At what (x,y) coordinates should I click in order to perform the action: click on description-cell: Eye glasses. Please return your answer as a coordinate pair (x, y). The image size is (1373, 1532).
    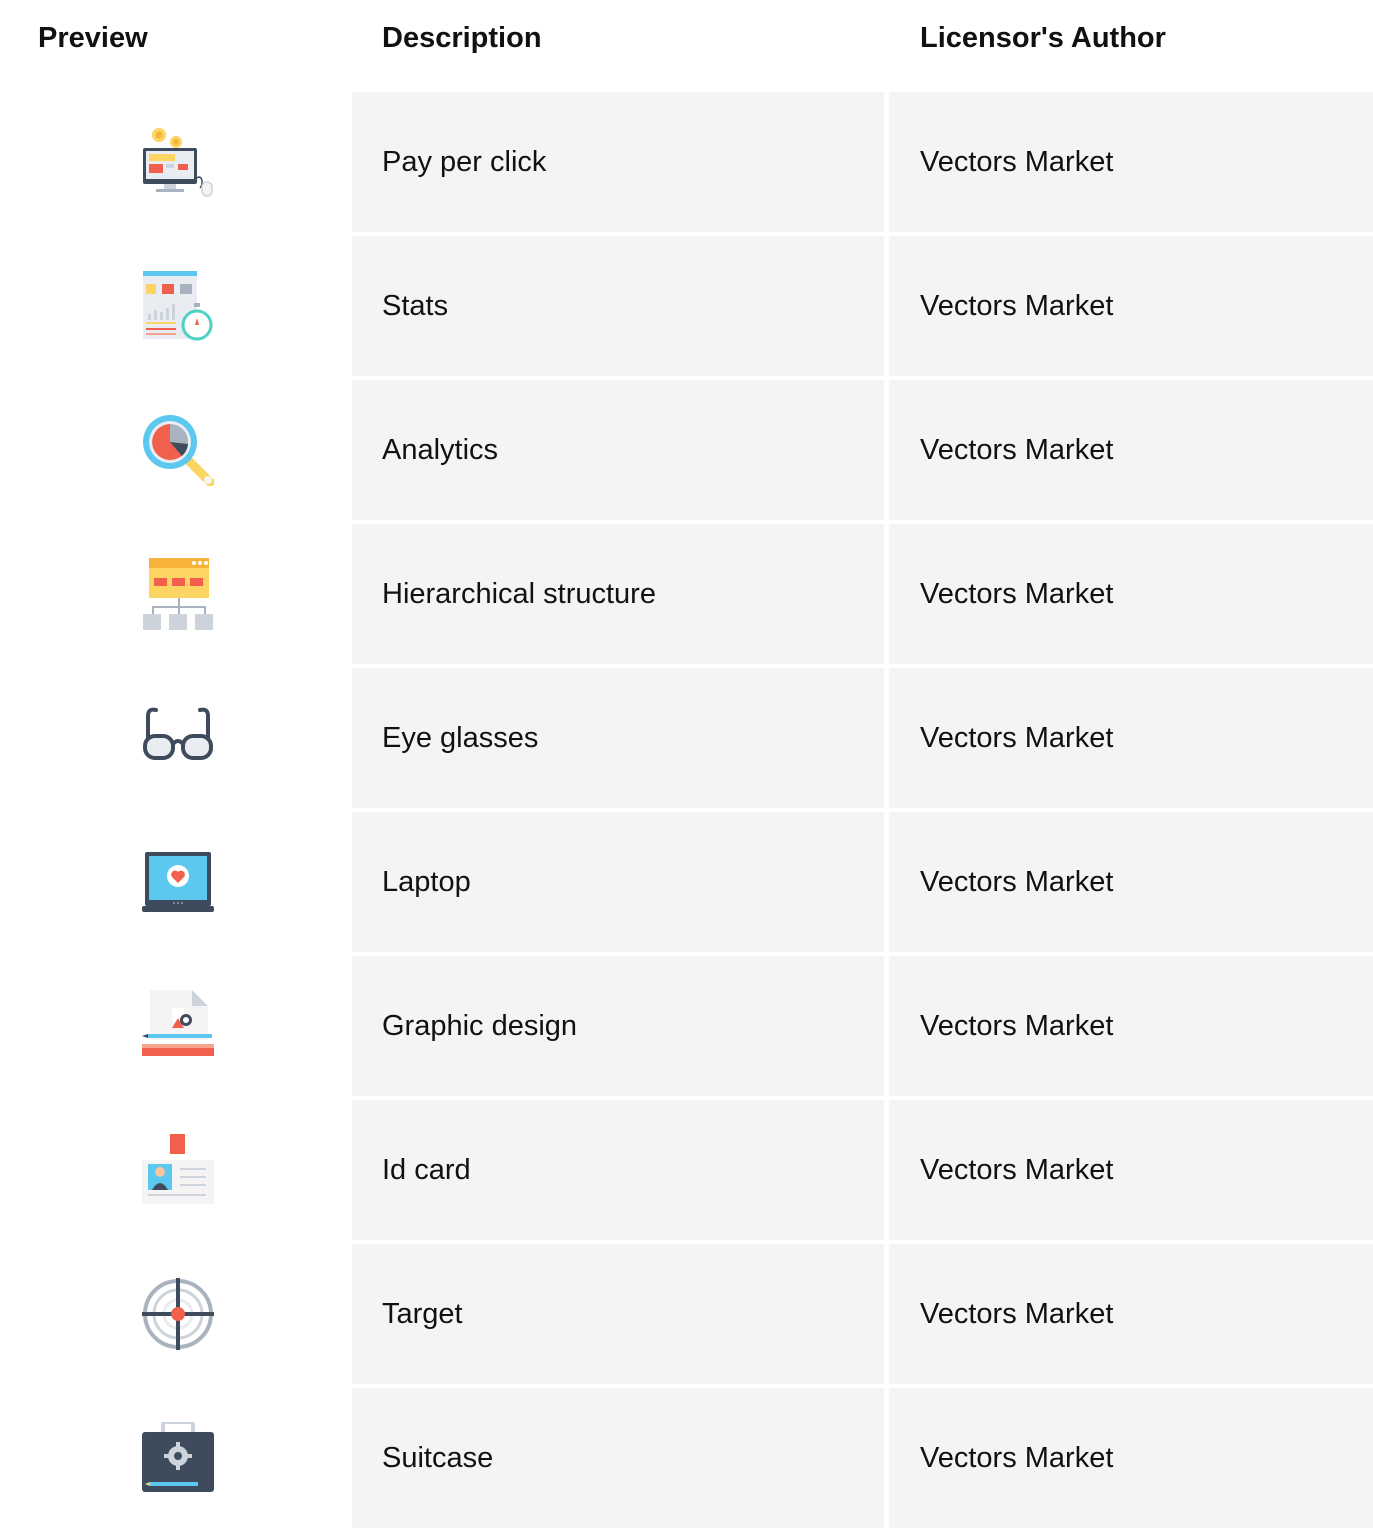
    Looking at the image, I should click on (618, 738).